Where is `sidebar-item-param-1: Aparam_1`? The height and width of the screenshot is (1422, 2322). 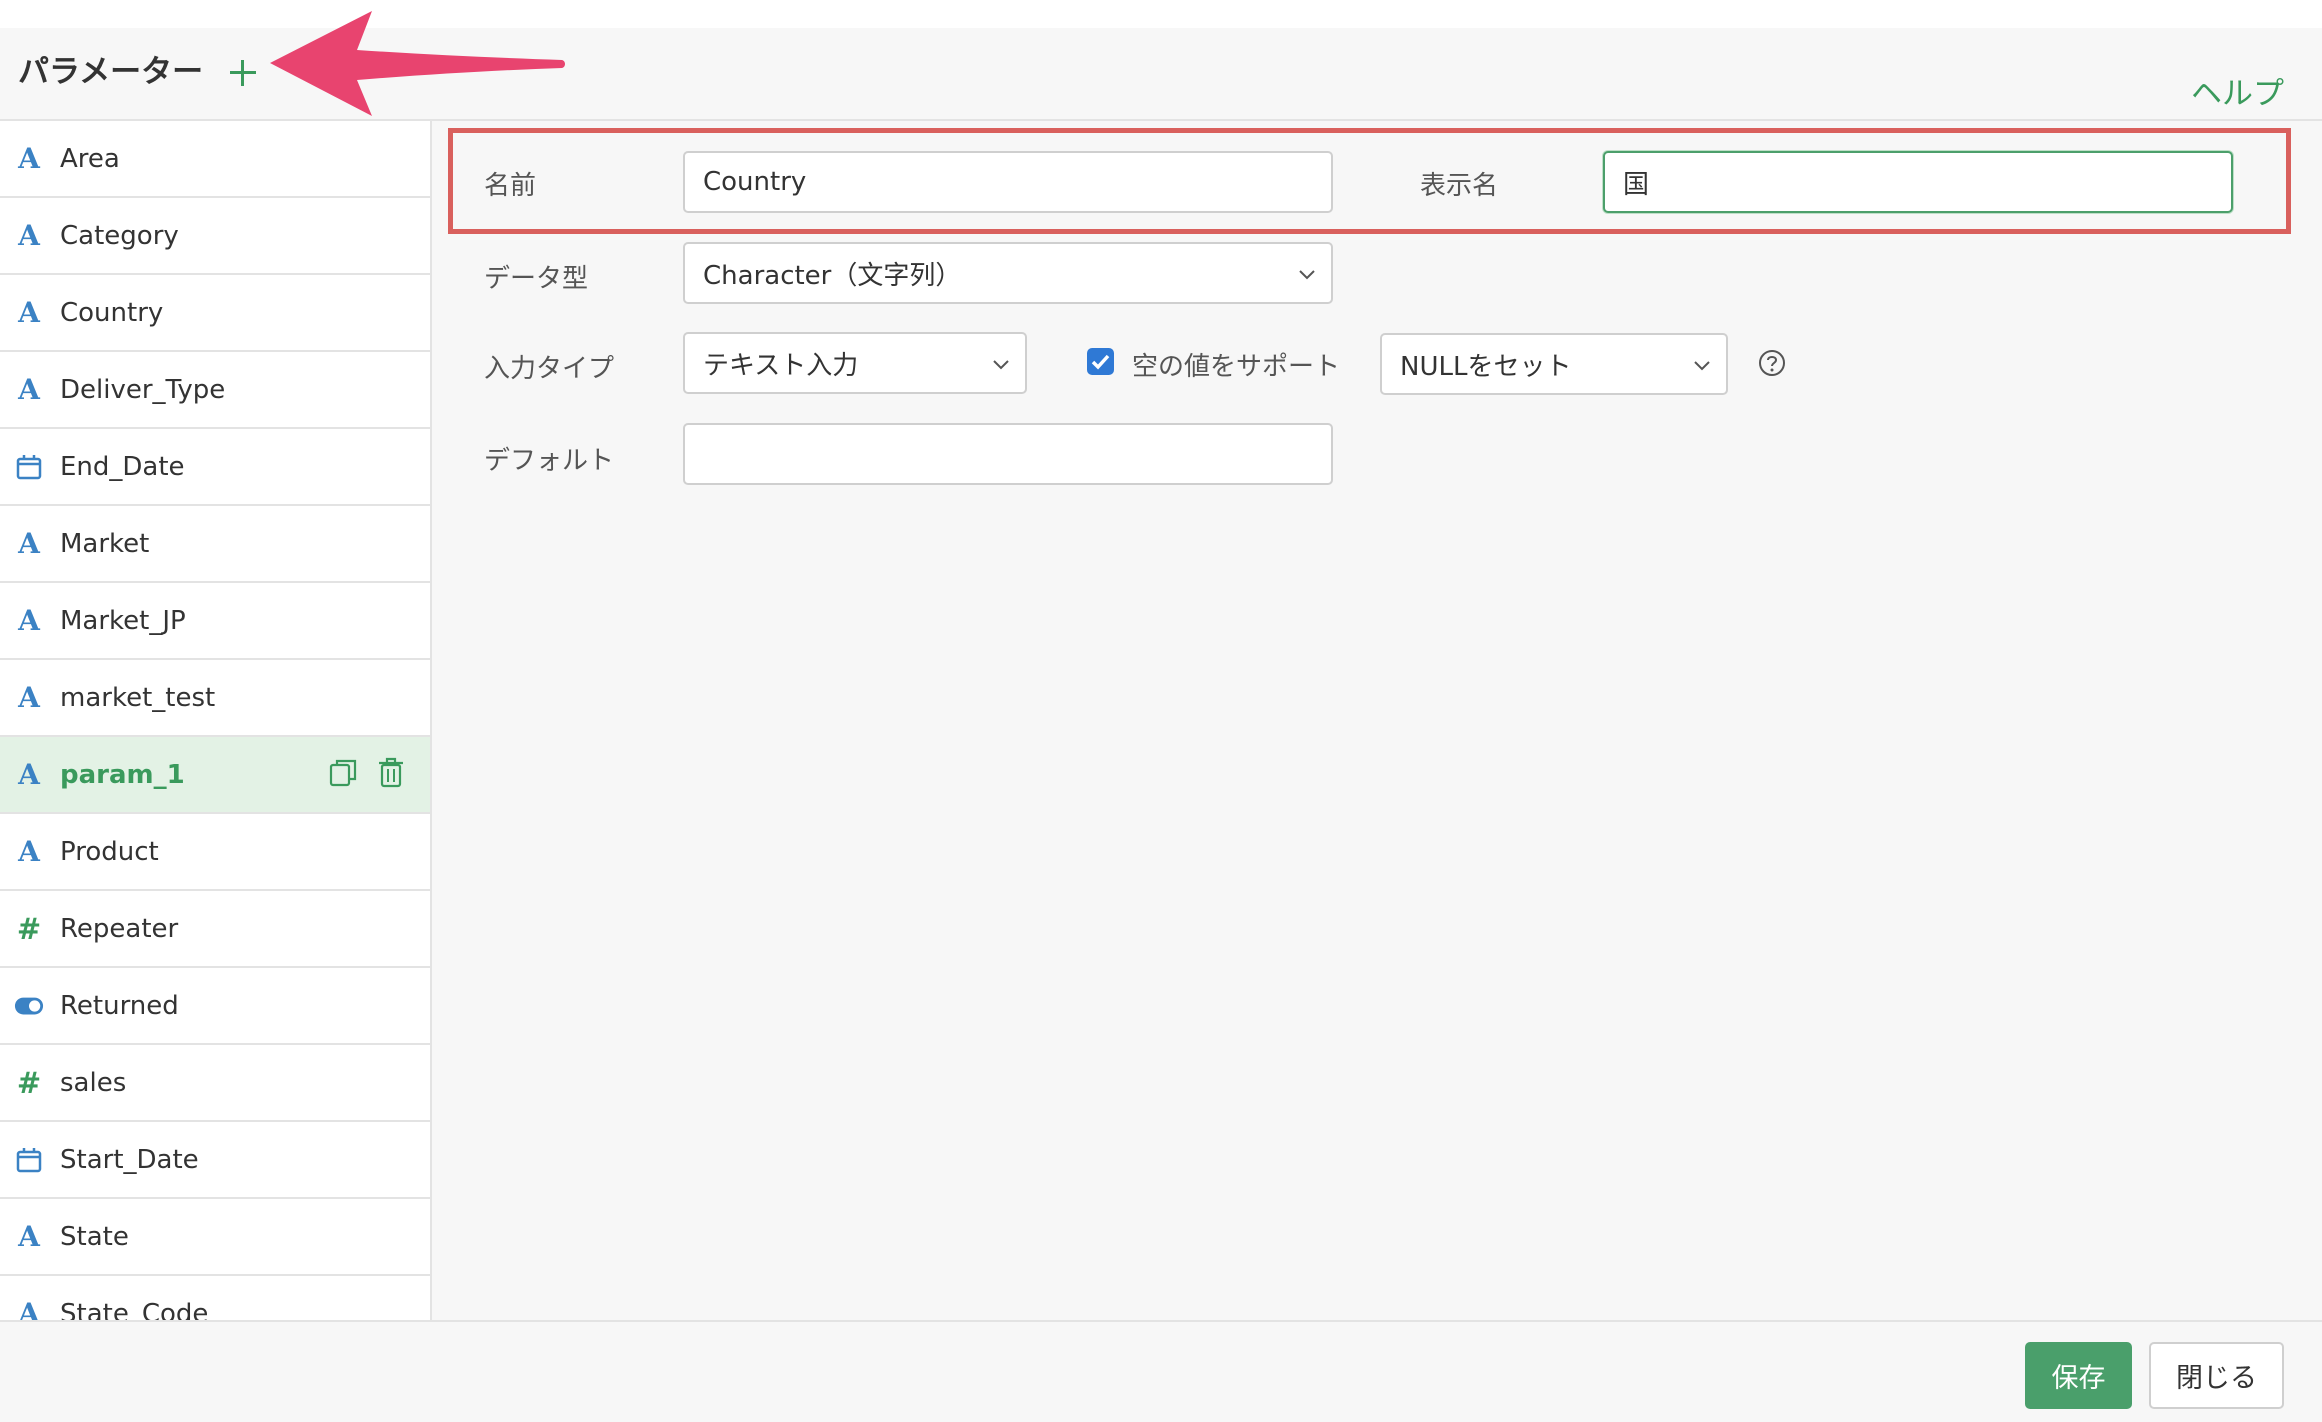
sidebar-item-param-1: Aparam_1 is located at coordinates (215, 775).